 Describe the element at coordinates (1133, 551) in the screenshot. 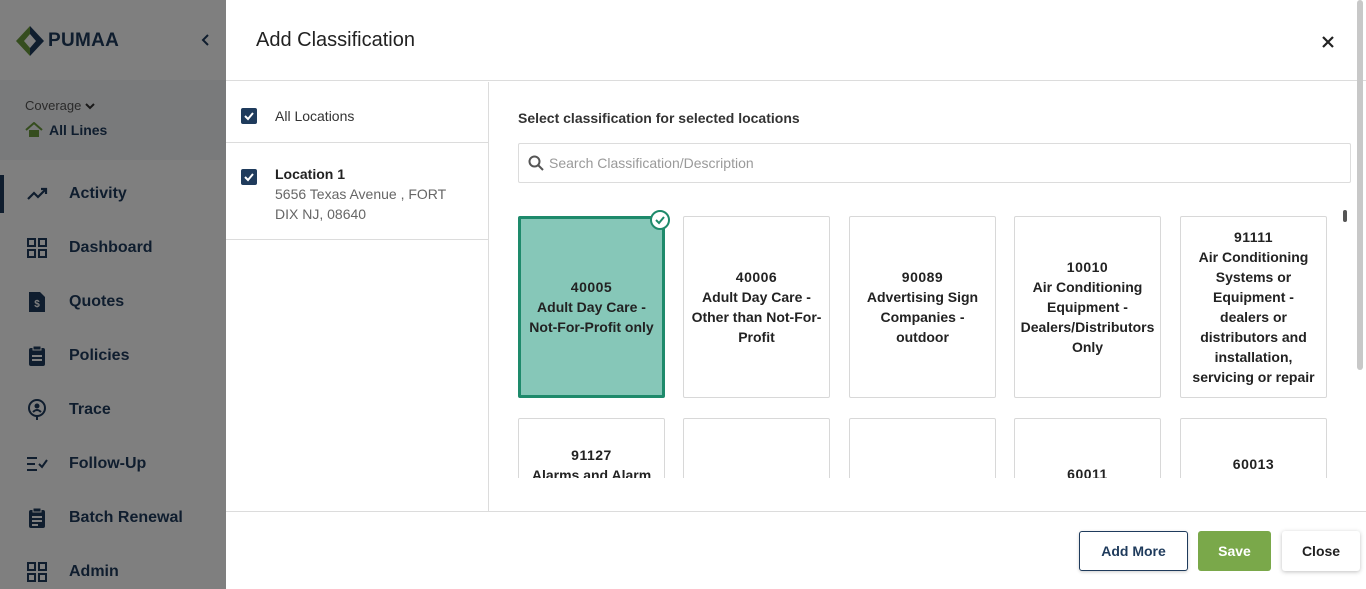

I see `add-more-button: Add More` at that location.